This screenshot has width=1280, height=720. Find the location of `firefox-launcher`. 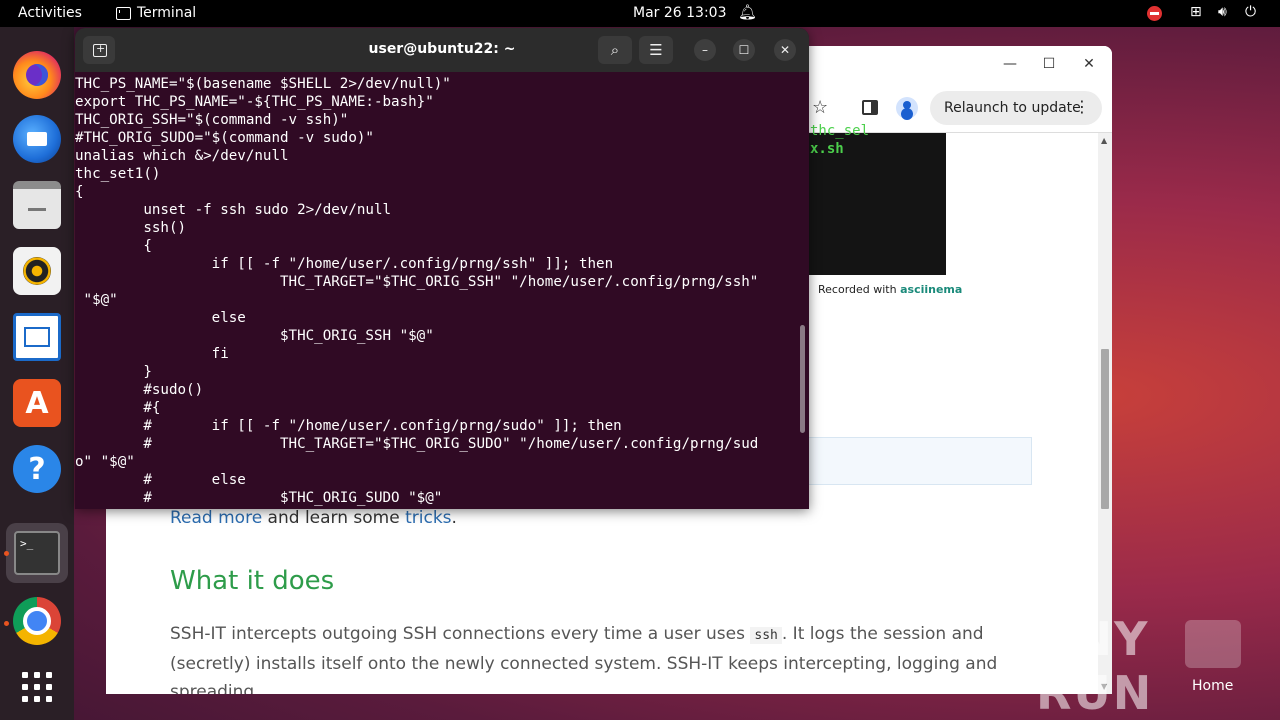

firefox-launcher is located at coordinates (37, 75).